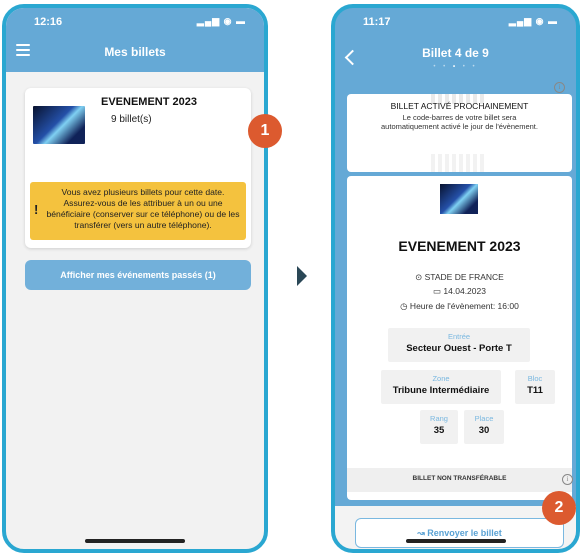 The width and height of the screenshot is (582, 555). What do you see at coordinates (441, 390) in the screenshot?
I see `zone-value: Tribune Intermédiaire` at bounding box center [441, 390].